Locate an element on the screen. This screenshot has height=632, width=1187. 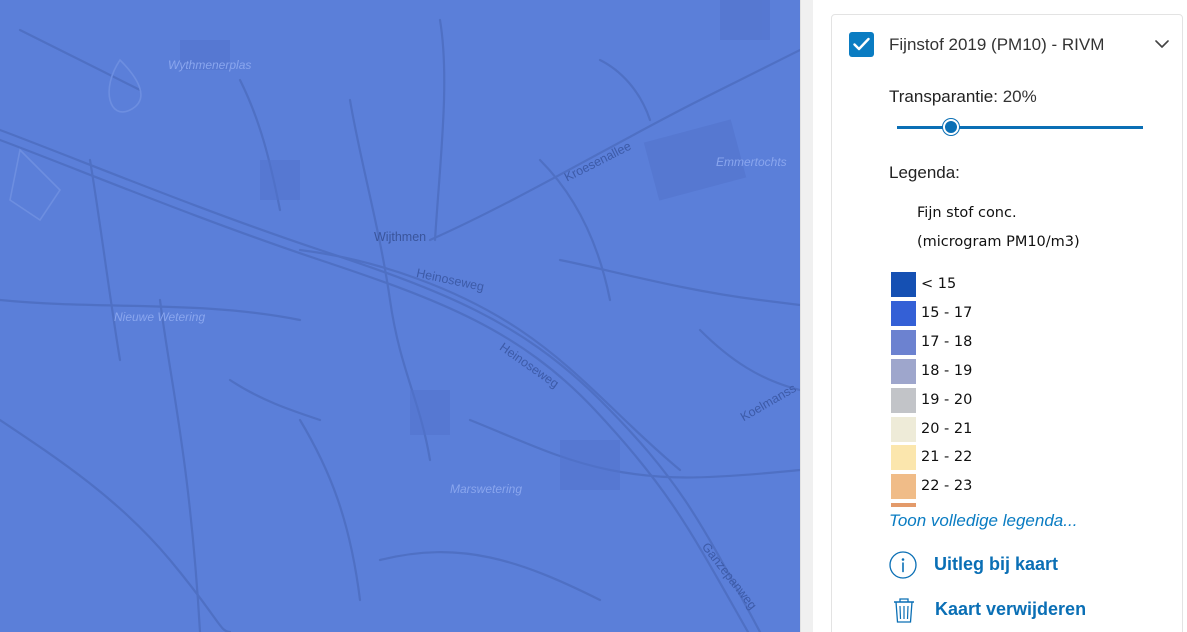
legend-item-label: 20 - 21 is located at coordinates (947, 428).